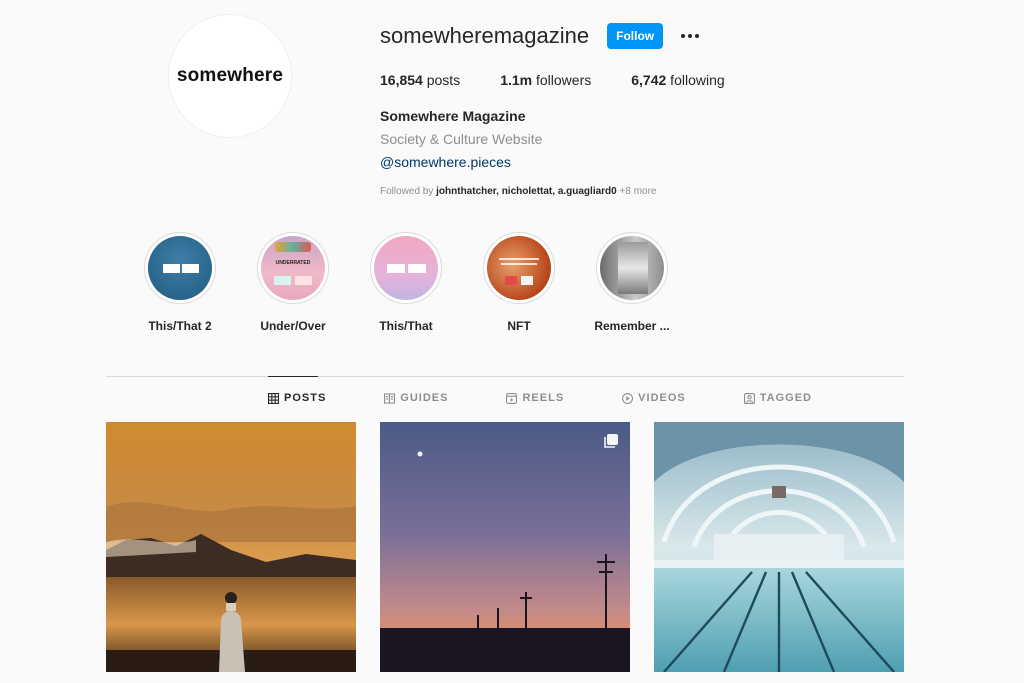 This screenshot has height=683, width=1024. What do you see at coordinates (628, 398) in the screenshot?
I see `play-icon` at bounding box center [628, 398].